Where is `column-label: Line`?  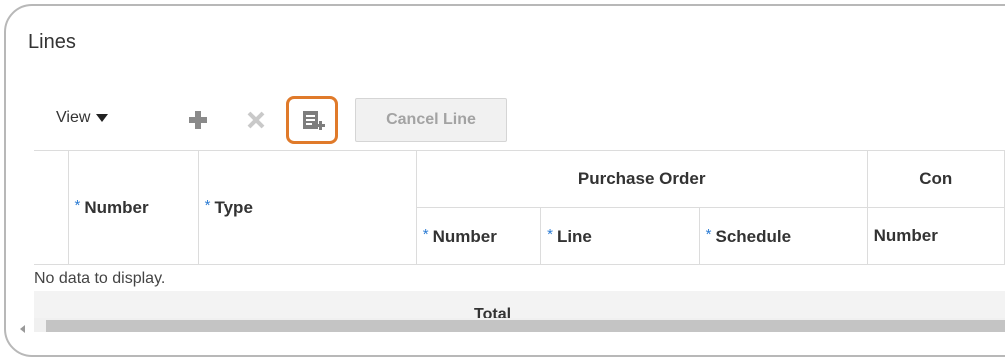
column-label: Line is located at coordinates (574, 236).